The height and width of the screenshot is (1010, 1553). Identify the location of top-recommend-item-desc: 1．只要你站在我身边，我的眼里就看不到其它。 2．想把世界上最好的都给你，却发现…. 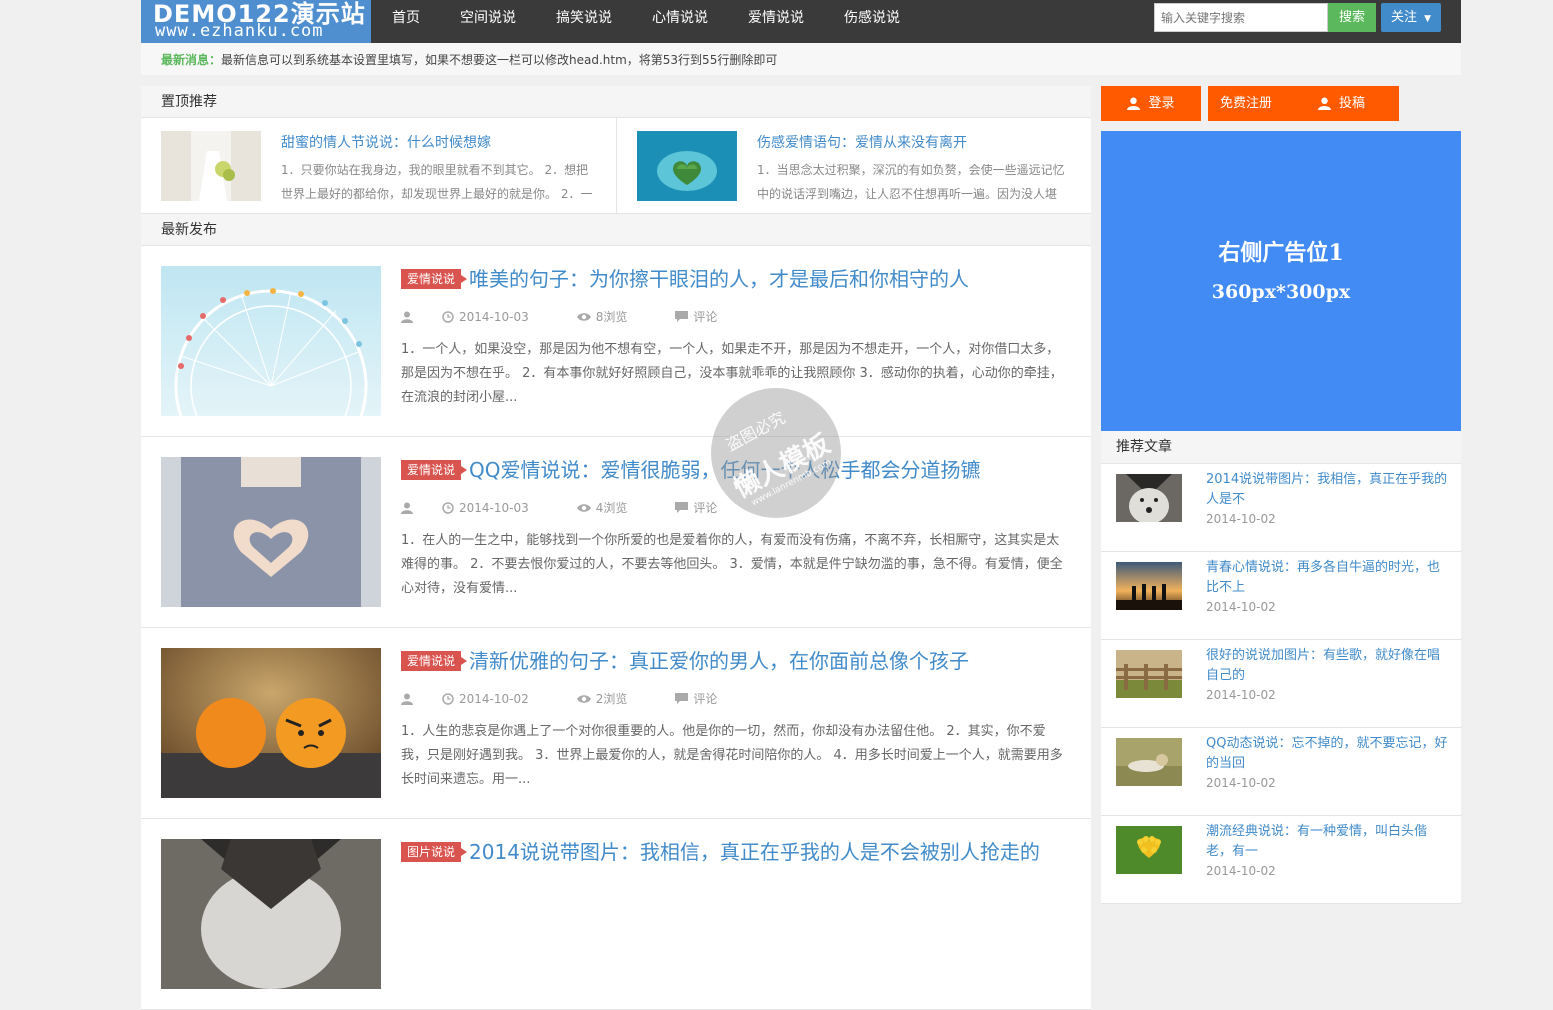
(437, 182).